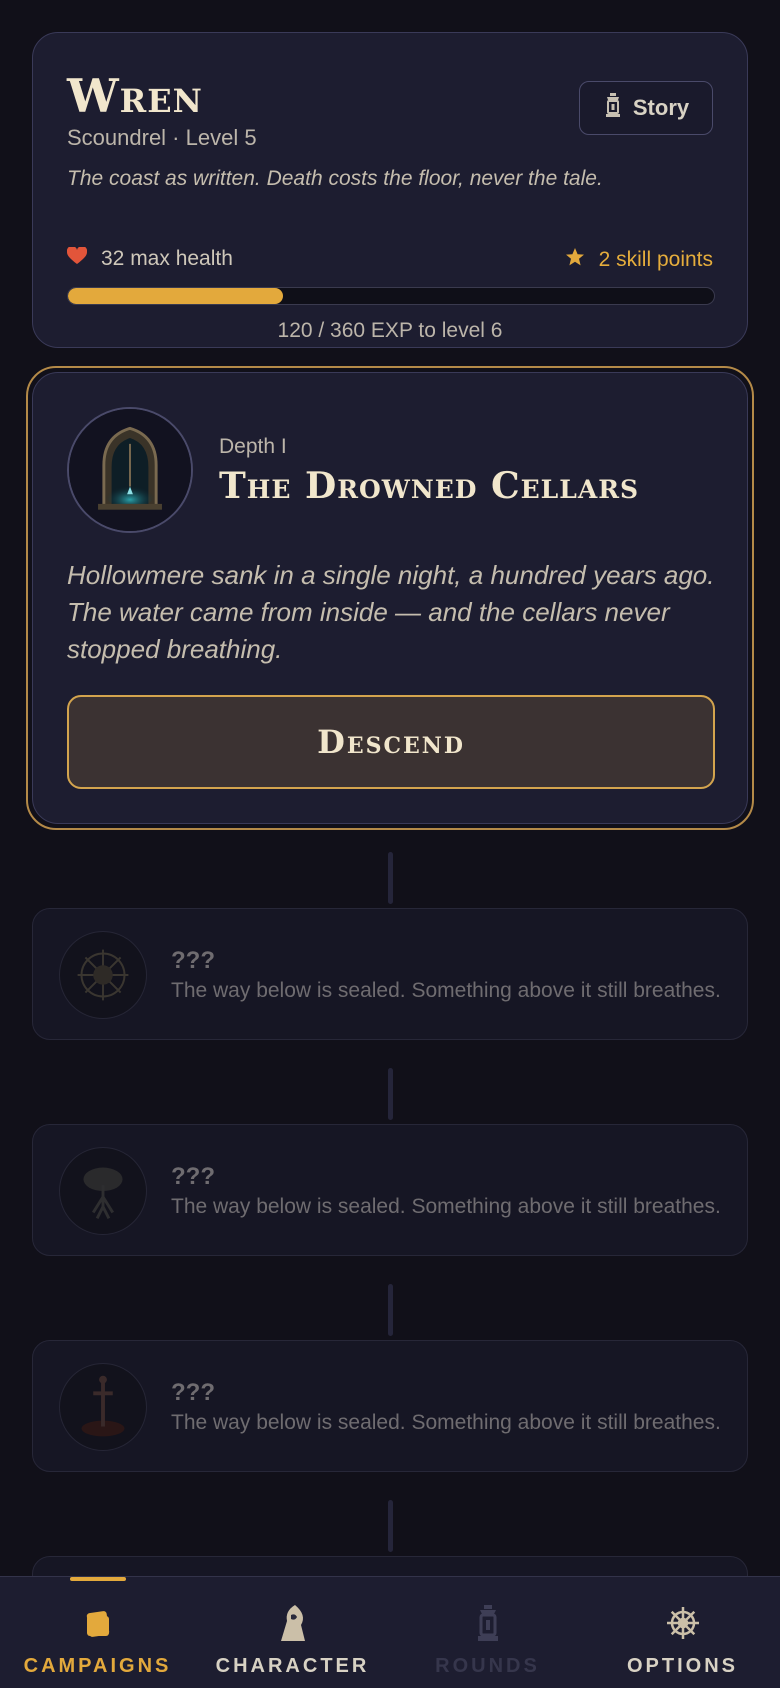 The height and width of the screenshot is (1688, 780). What do you see at coordinates (391, 742) in the screenshot?
I see `descend-button: Descend` at bounding box center [391, 742].